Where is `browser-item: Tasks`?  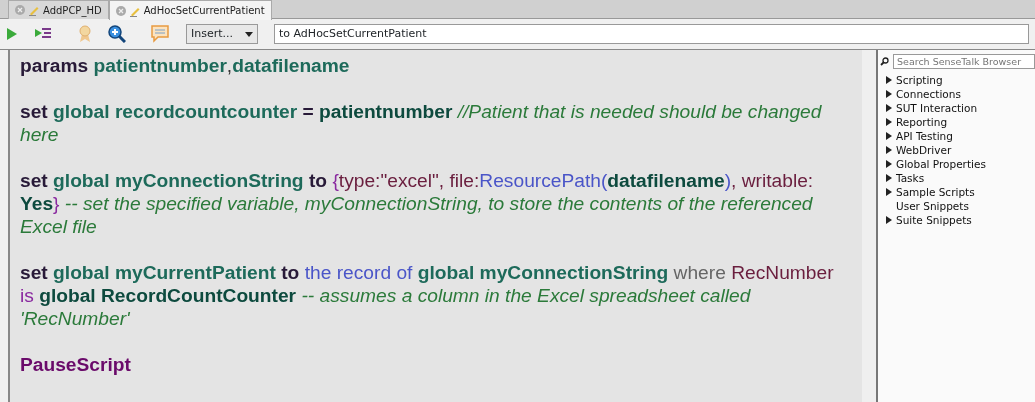
browser-item: Tasks is located at coordinates (957, 178).